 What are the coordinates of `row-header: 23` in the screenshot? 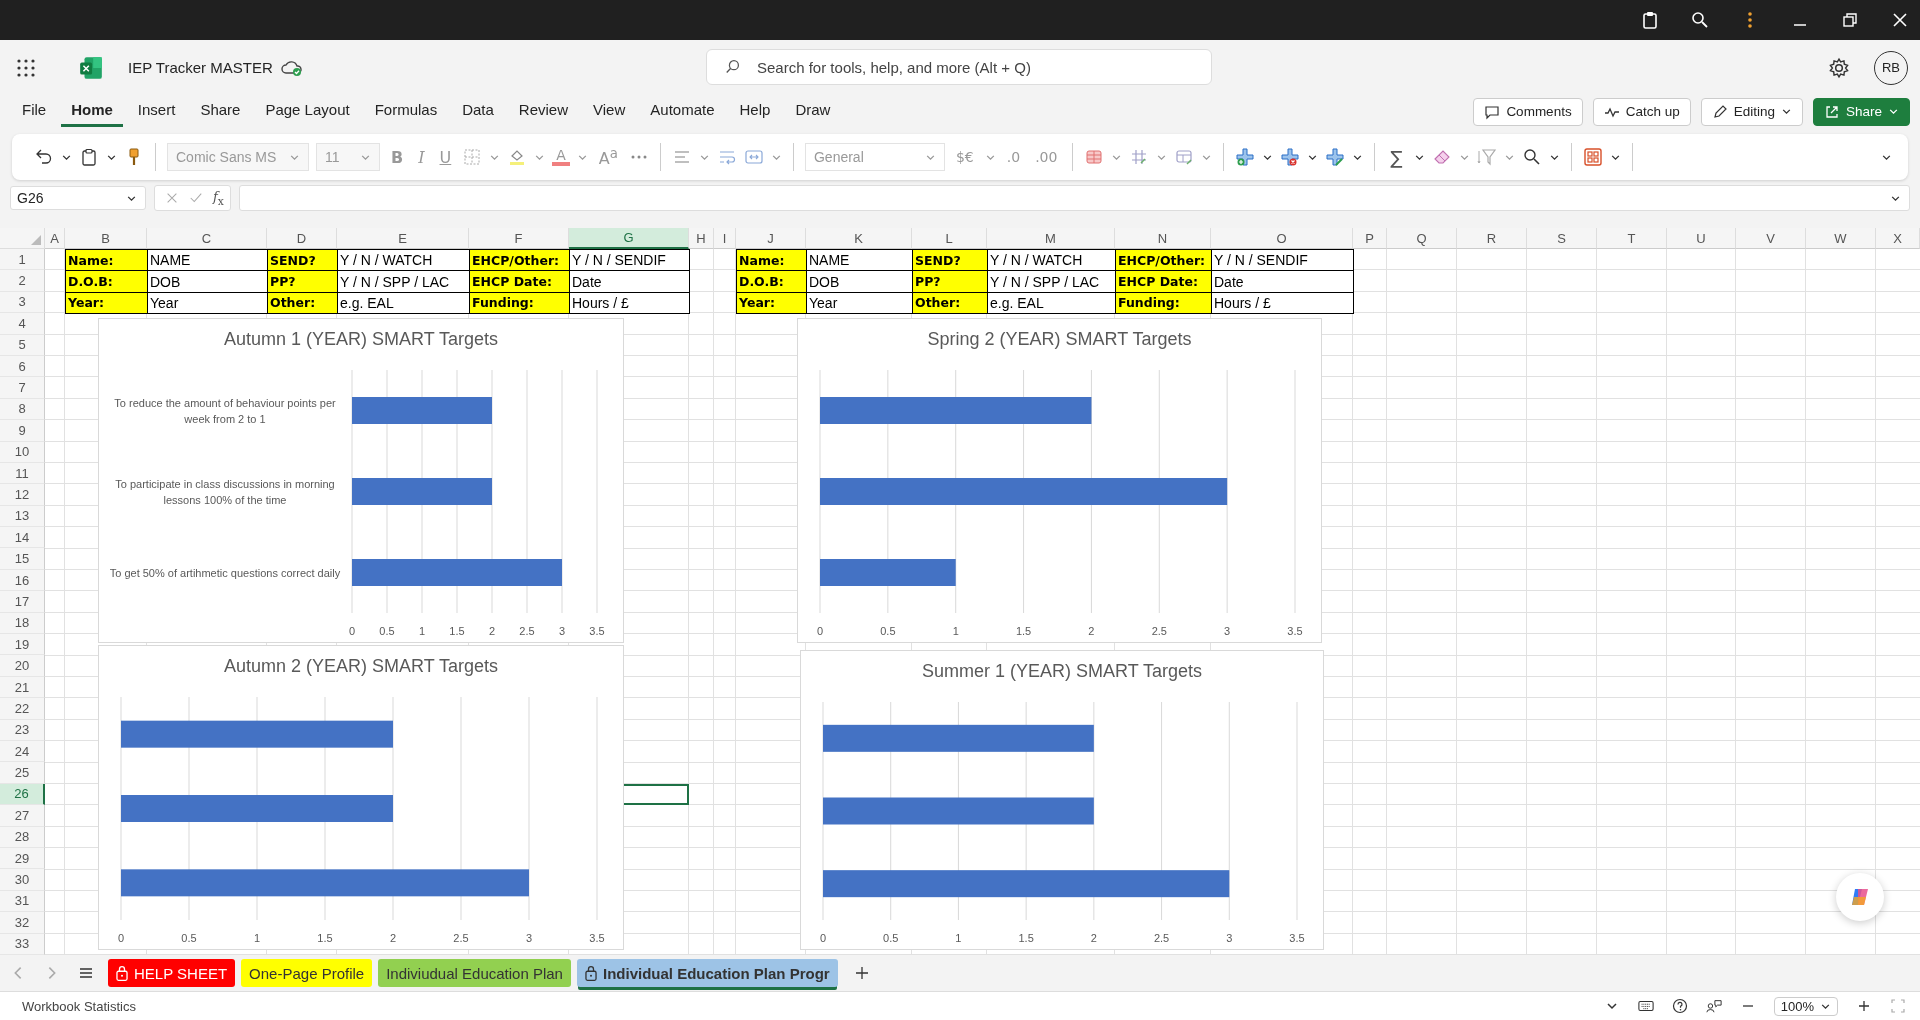 It's located at (22, 730).